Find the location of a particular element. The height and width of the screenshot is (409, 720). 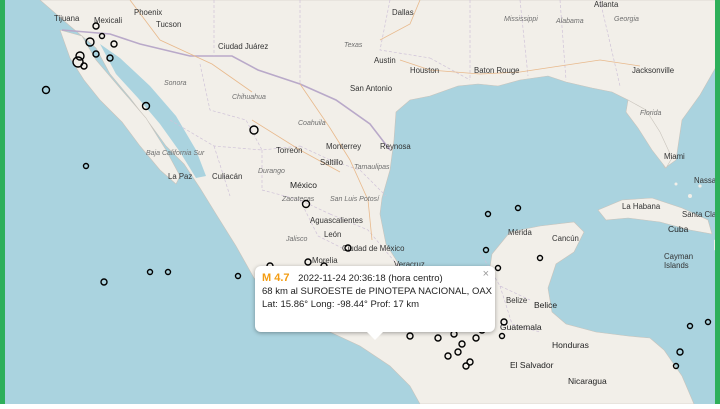

popup-header-row: M 4.7 2022-11-24 20:36:18 (hora centro) is located at coordinates (374, 278).